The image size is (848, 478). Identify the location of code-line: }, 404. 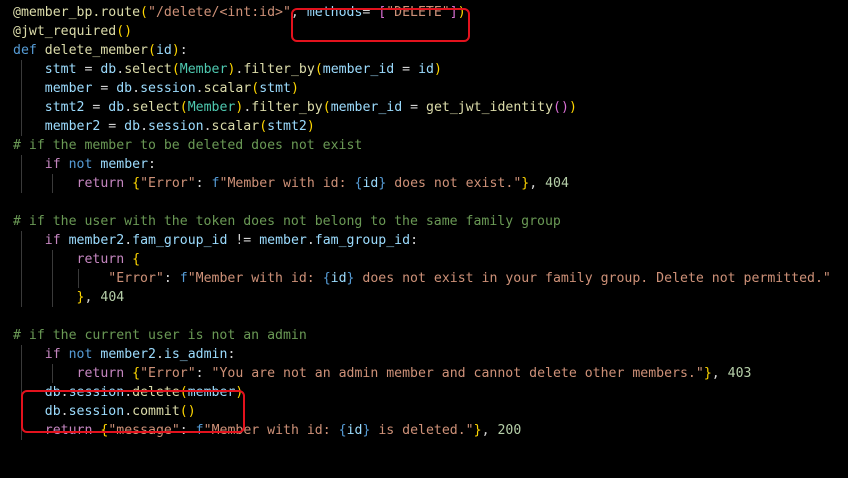
(69, 297).